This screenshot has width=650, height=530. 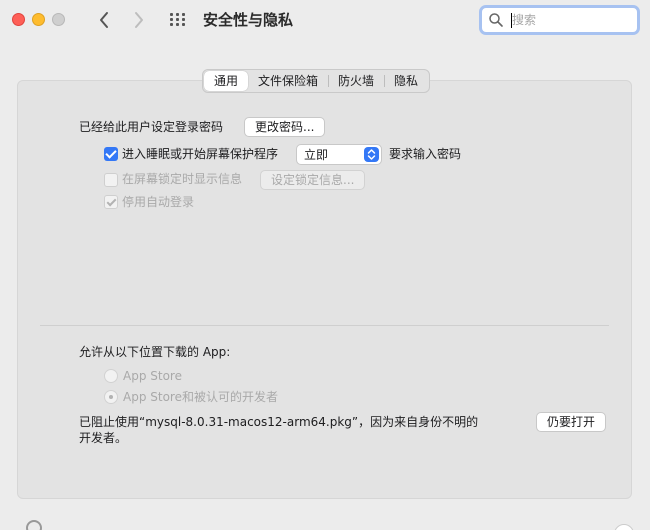 What do you see at coordinates (34, 525) in the screenshot?
I see `lock-icon` at bounding box center [34, 525].